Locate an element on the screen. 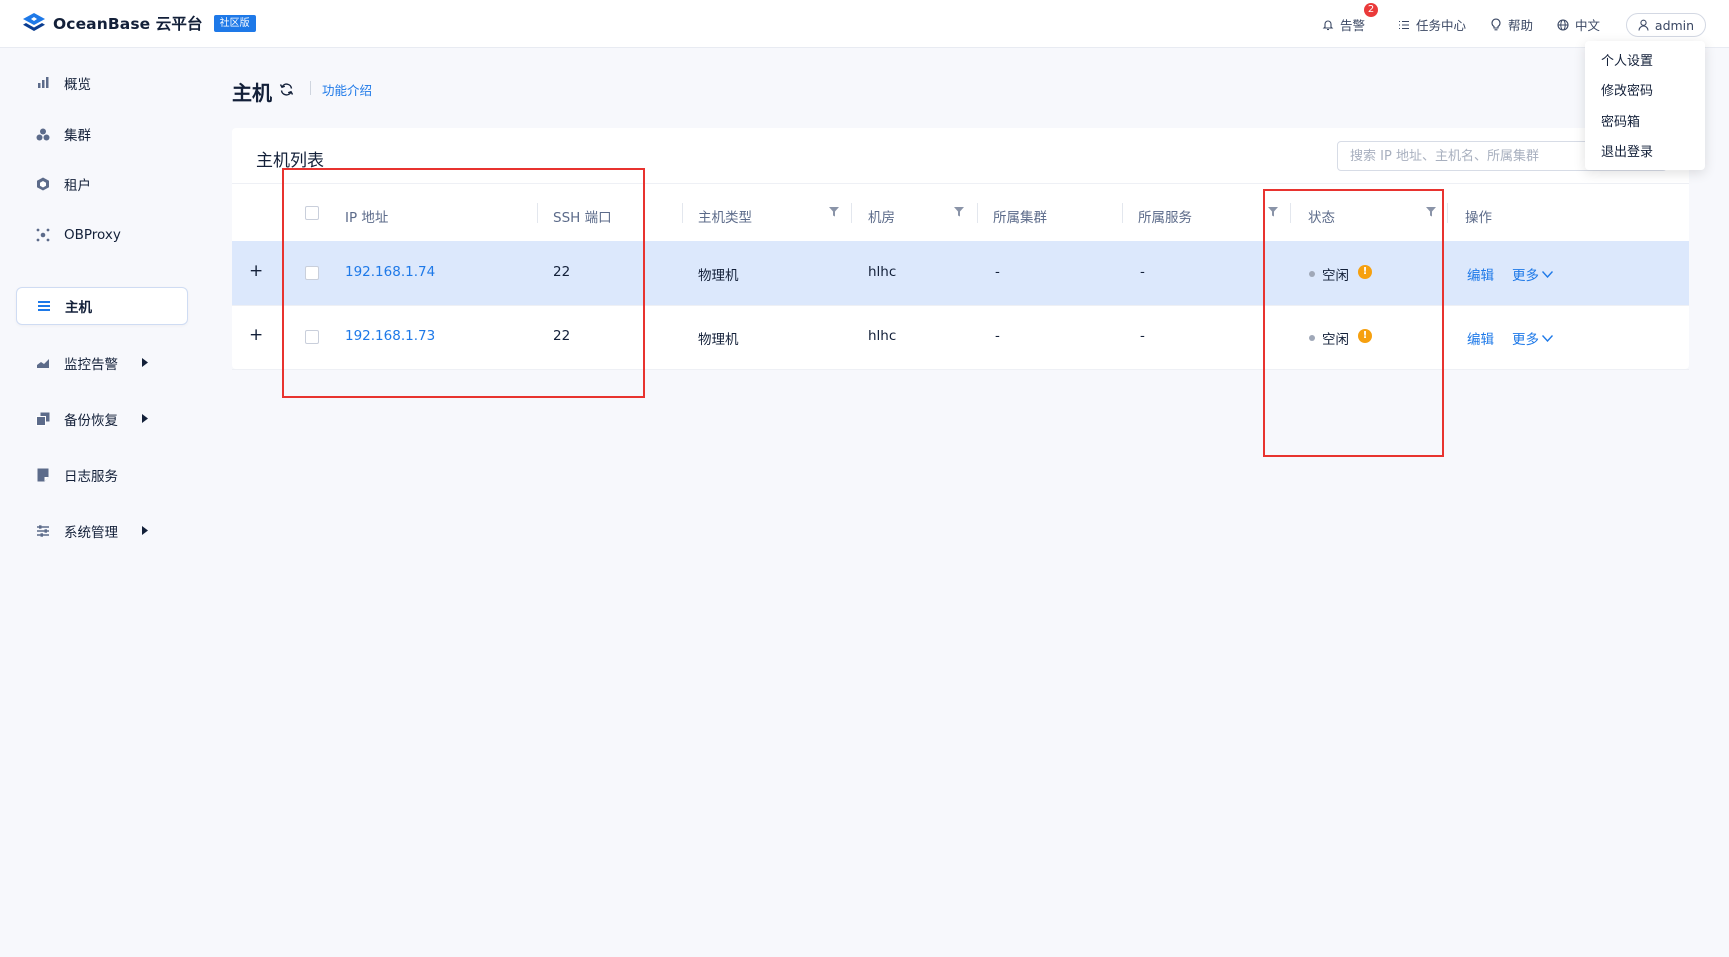 This screenshot has width=1729, height=957. username: admin is located at coordinates (1674, 25).